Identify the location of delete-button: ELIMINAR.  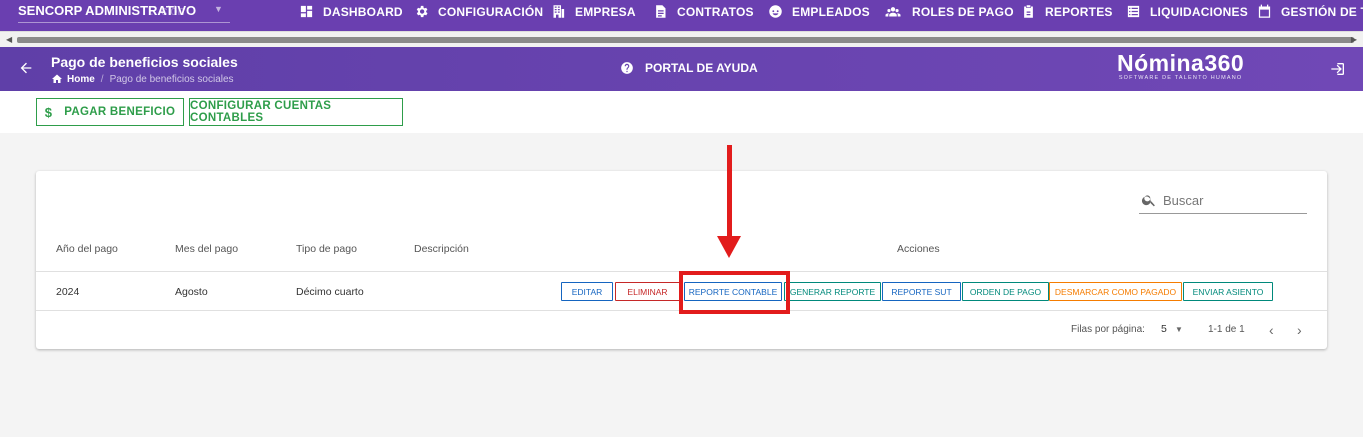
(647, 291).